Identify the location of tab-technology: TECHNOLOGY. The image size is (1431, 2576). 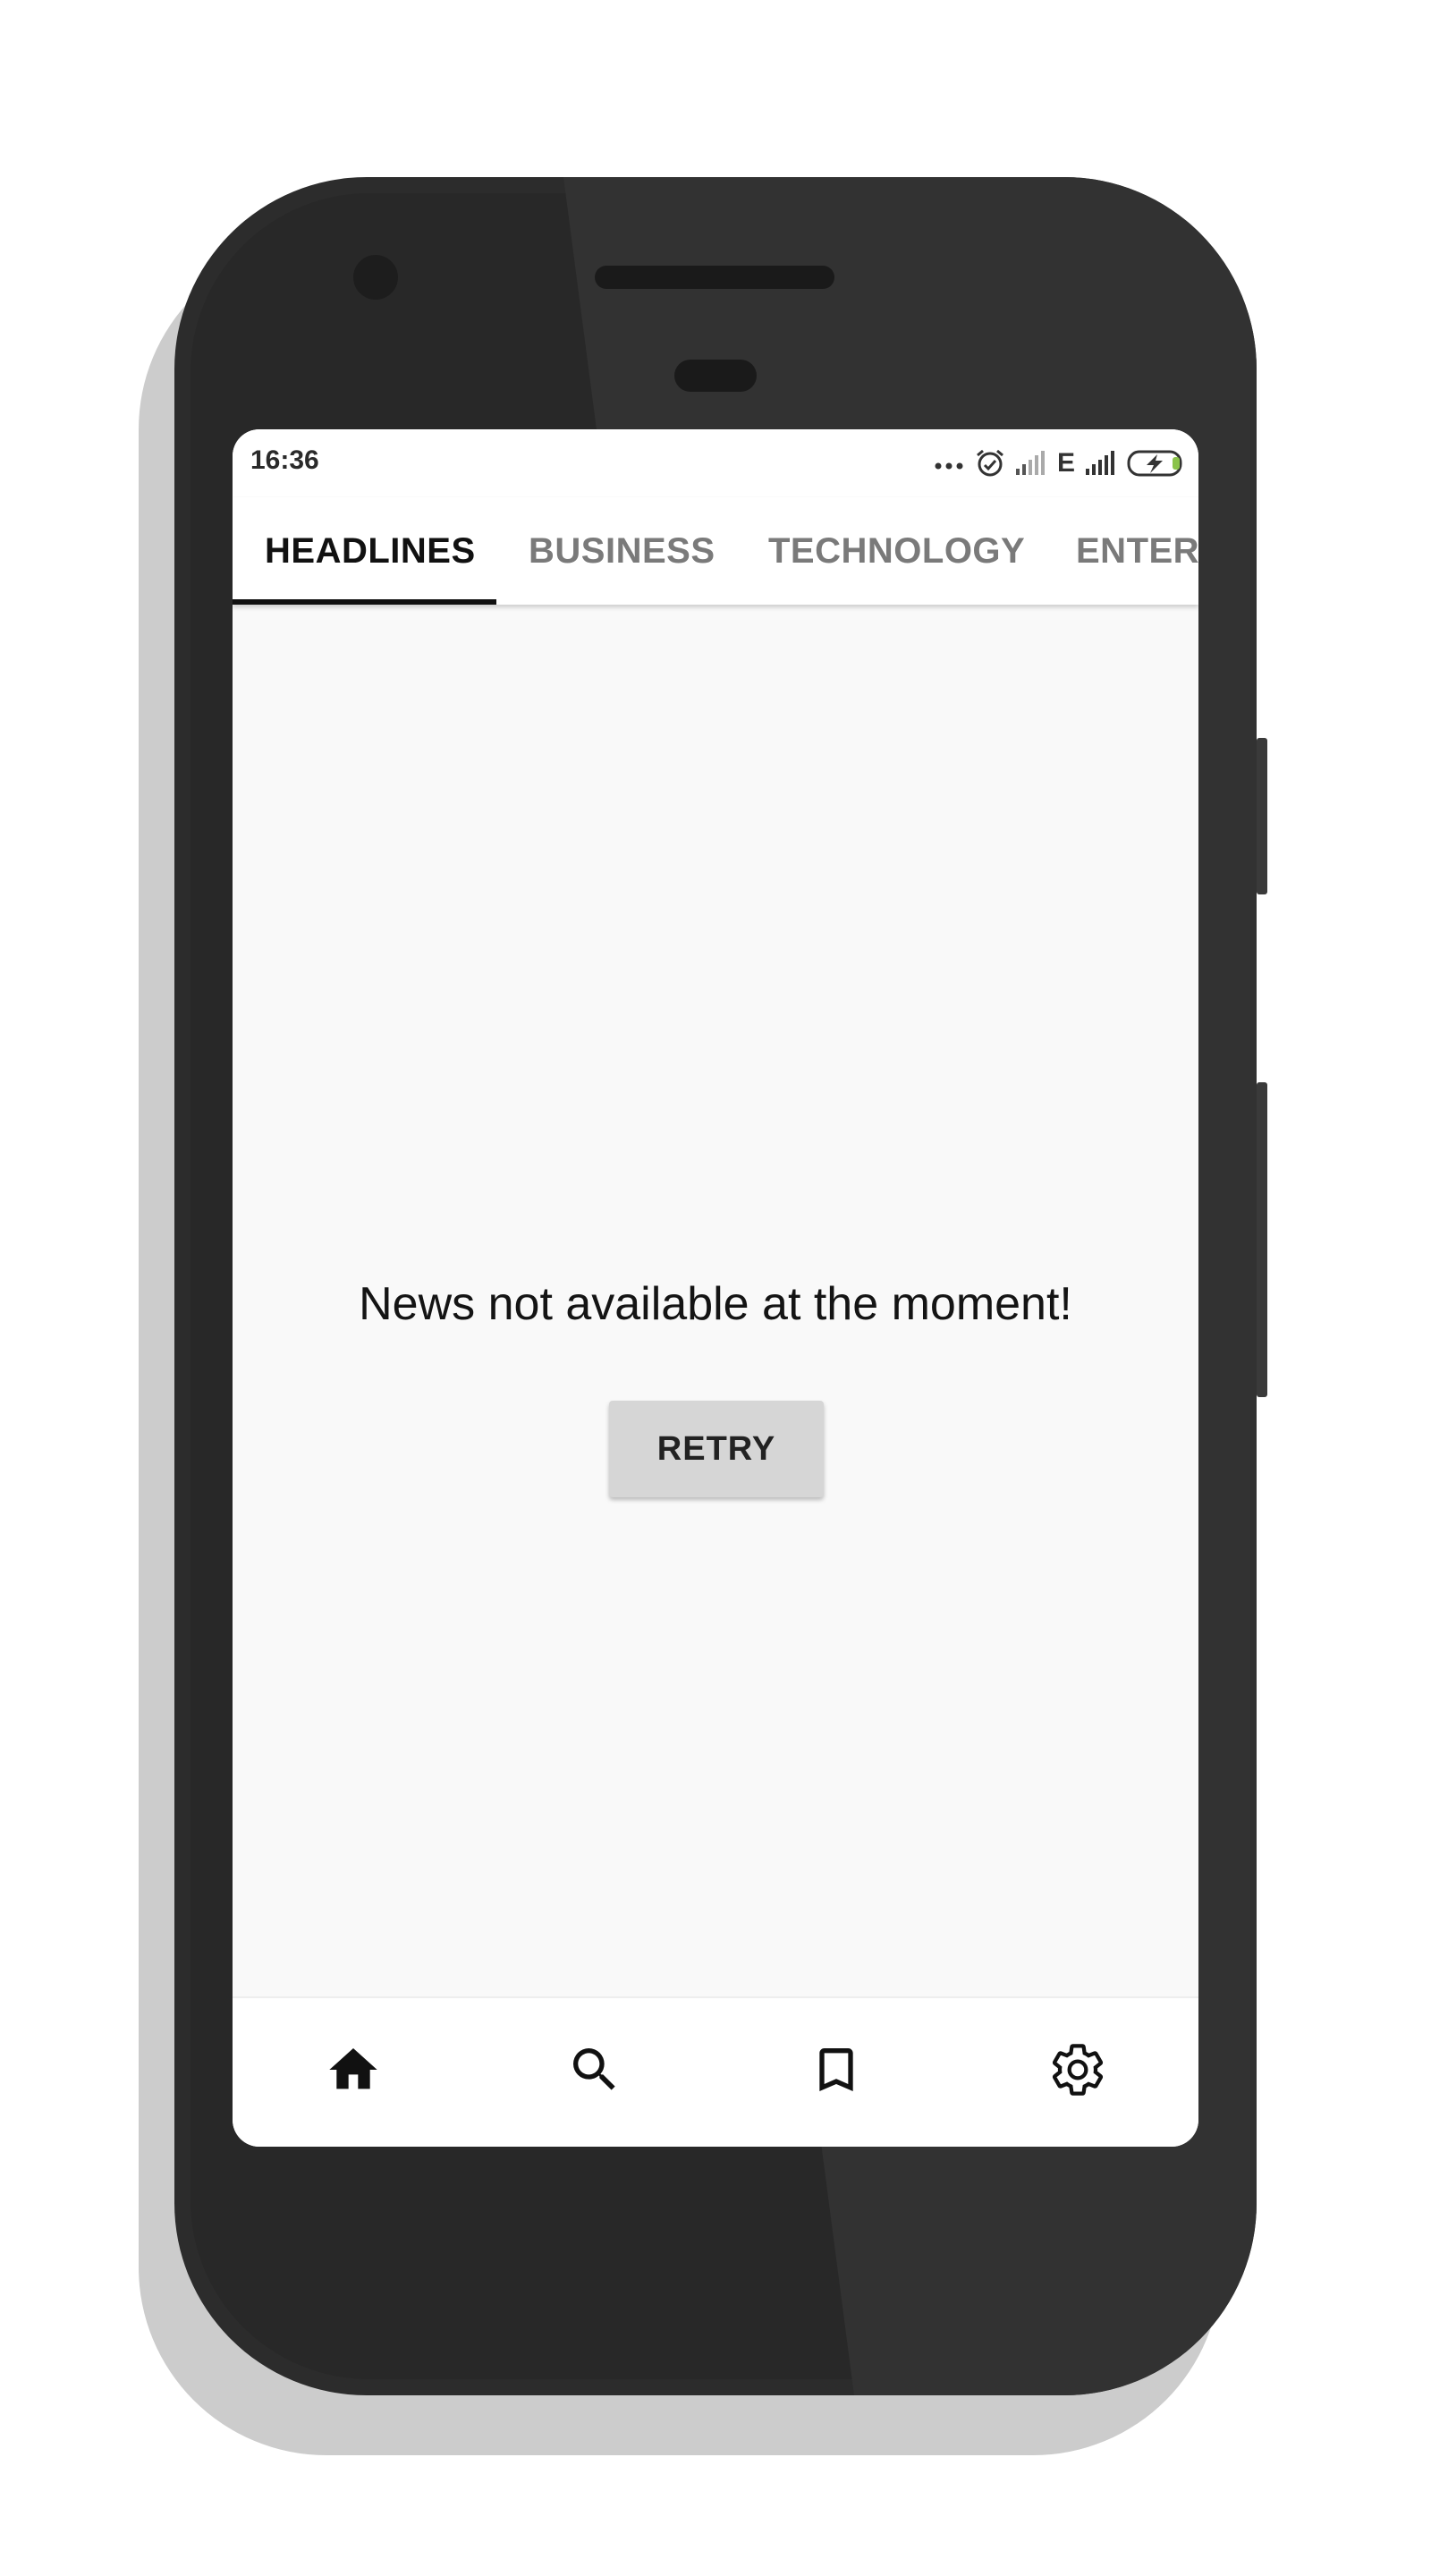
(897, 551).